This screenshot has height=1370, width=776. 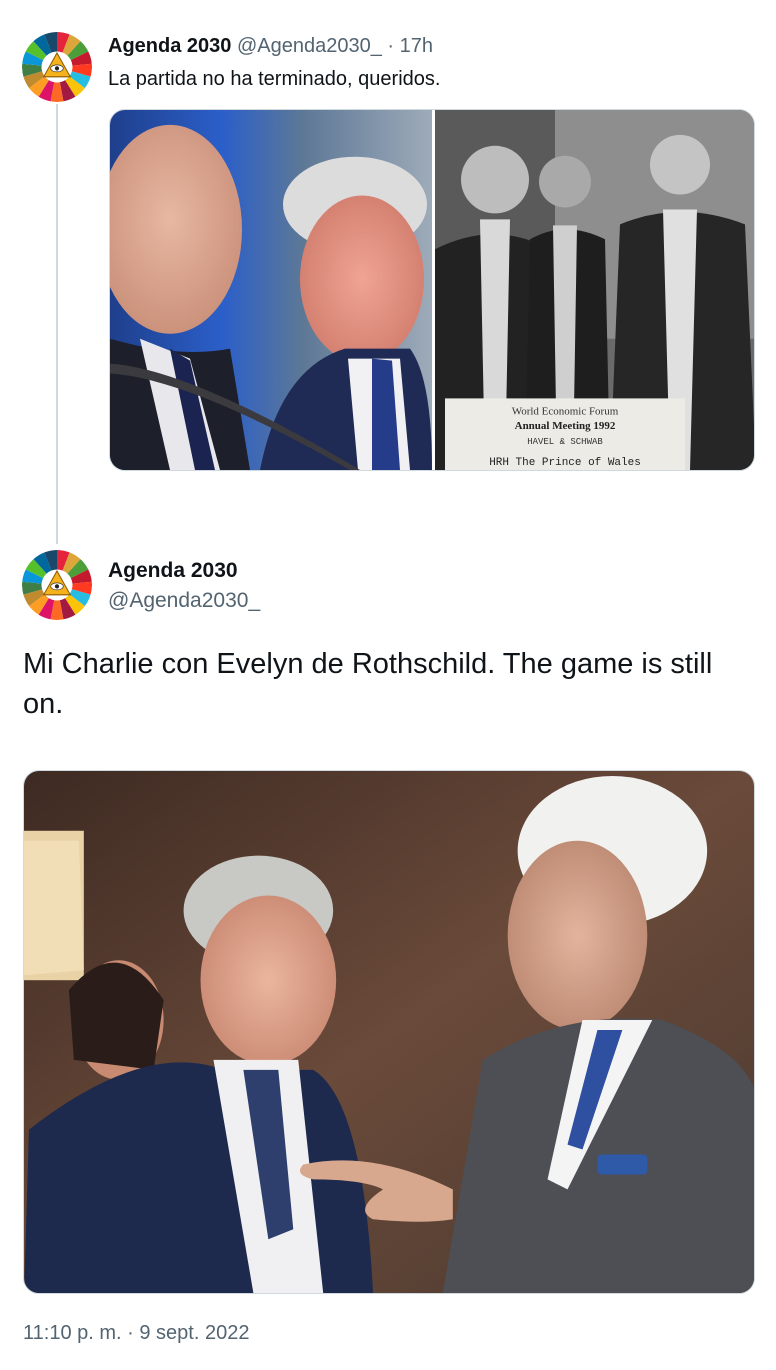 What do you see at coordinates (416, 46) in the screenshot?
I see `reply-time-link: 17h` at bounding box center [416, 46].